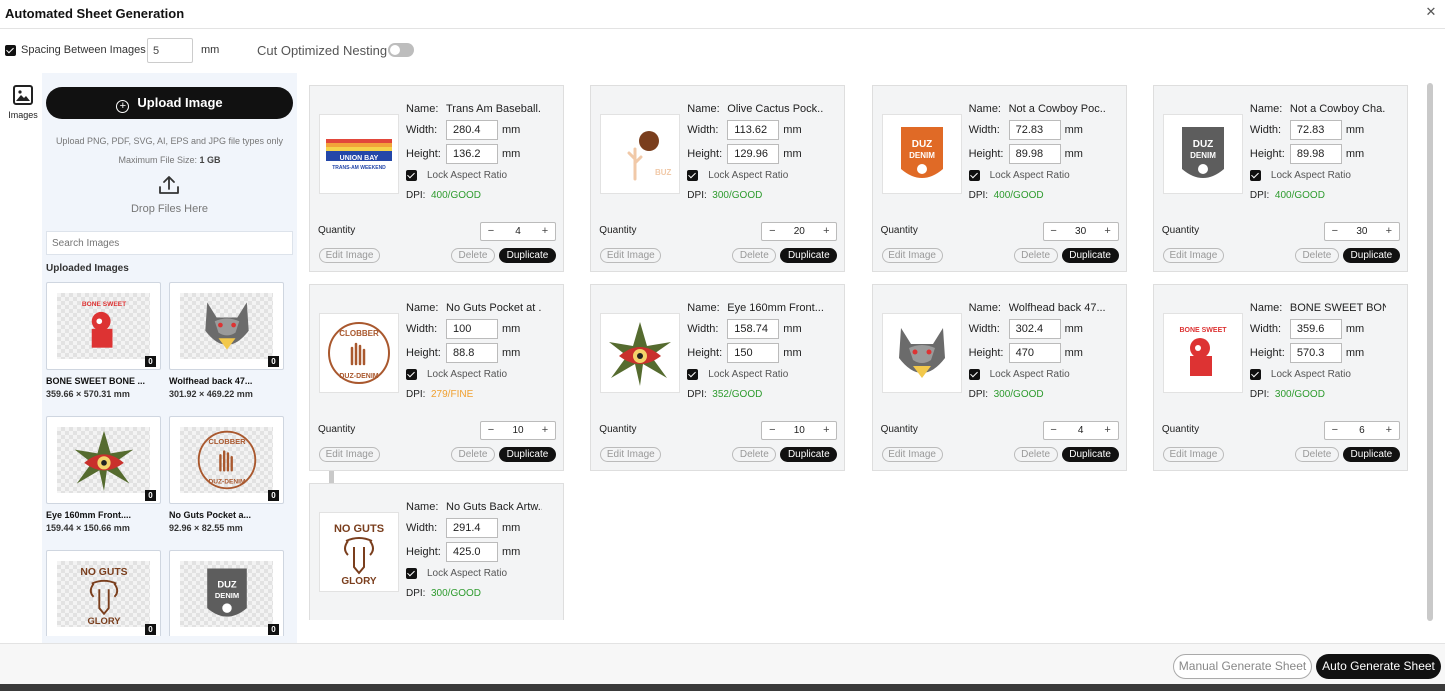  I want to click on width-unit: mm, so click(511, 130).